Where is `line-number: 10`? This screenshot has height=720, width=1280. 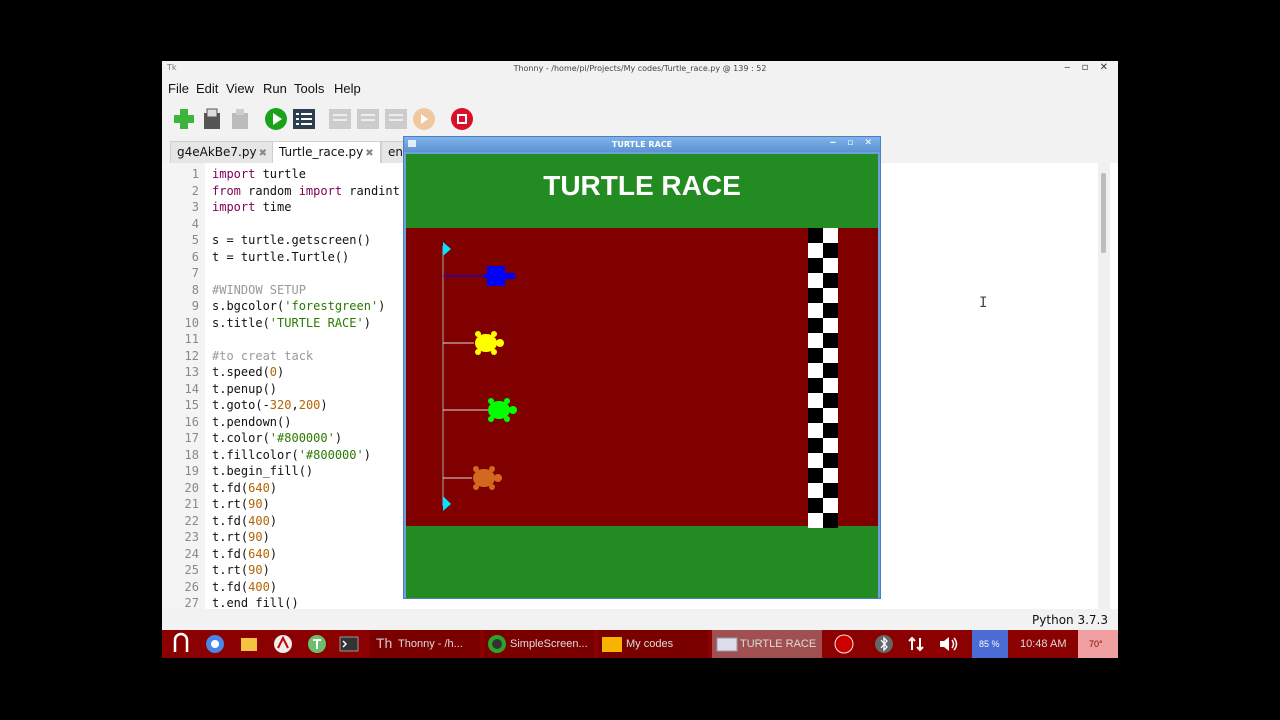 line-number: 10 is located at coordinates (191, 322).